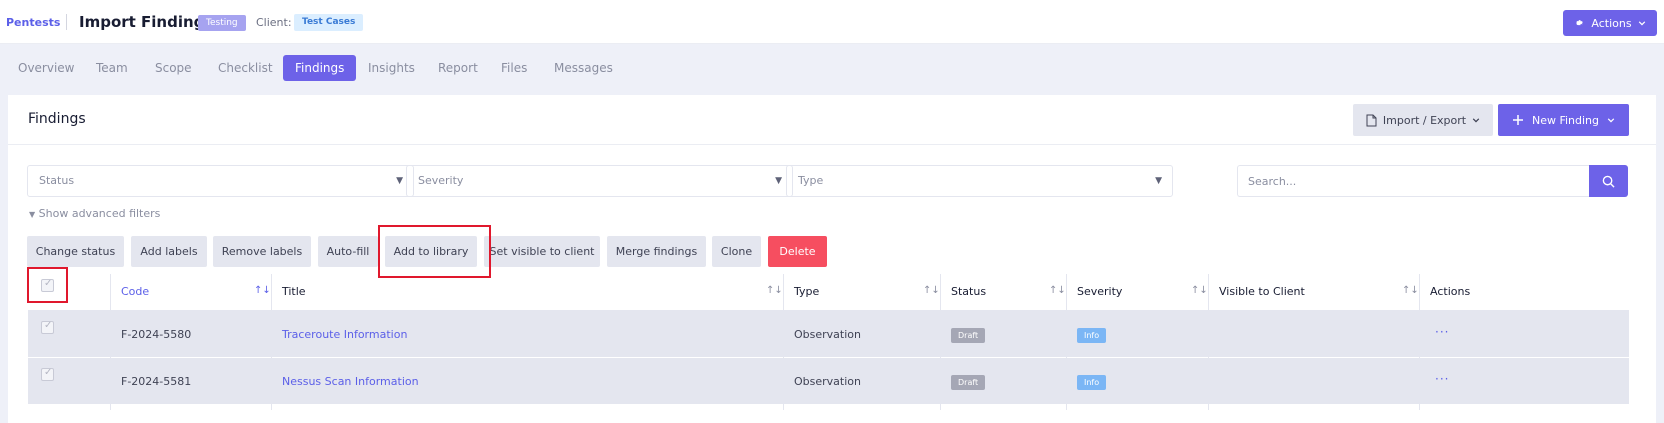 The width and height of the screenshot is (1664, 423). What do you see at coordinates (220, 181) in the screenshot?
I see `status-select: Status ▼` at bounding box center [220, 181].